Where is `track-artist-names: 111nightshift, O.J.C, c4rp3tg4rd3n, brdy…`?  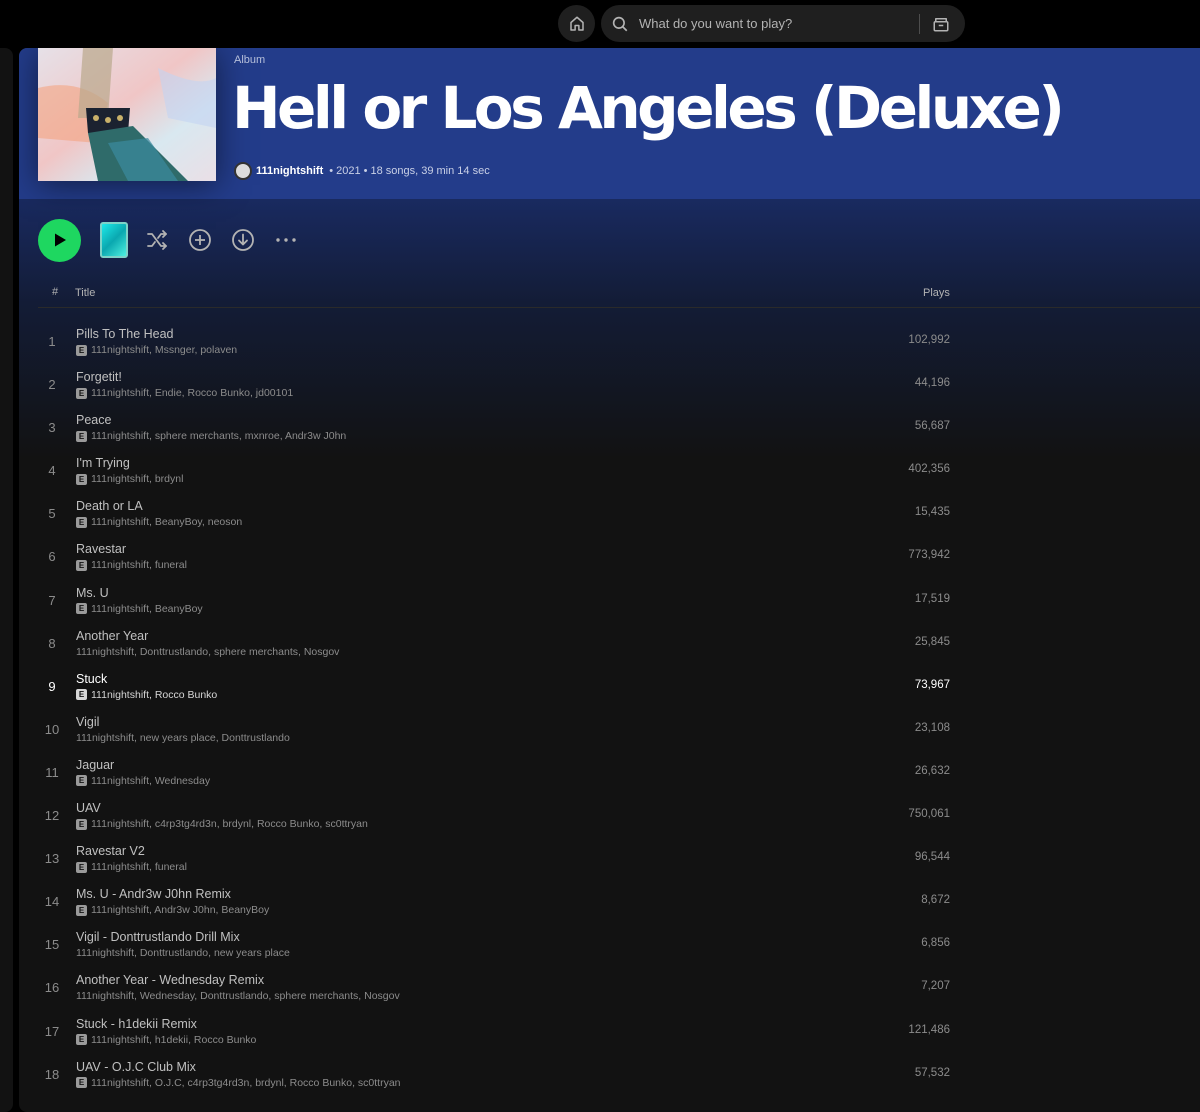
track-artist-names: 111nightshift, O.J.C, c4rp3tg4rd3n, brdy… is located at coordinates (246, 1083).